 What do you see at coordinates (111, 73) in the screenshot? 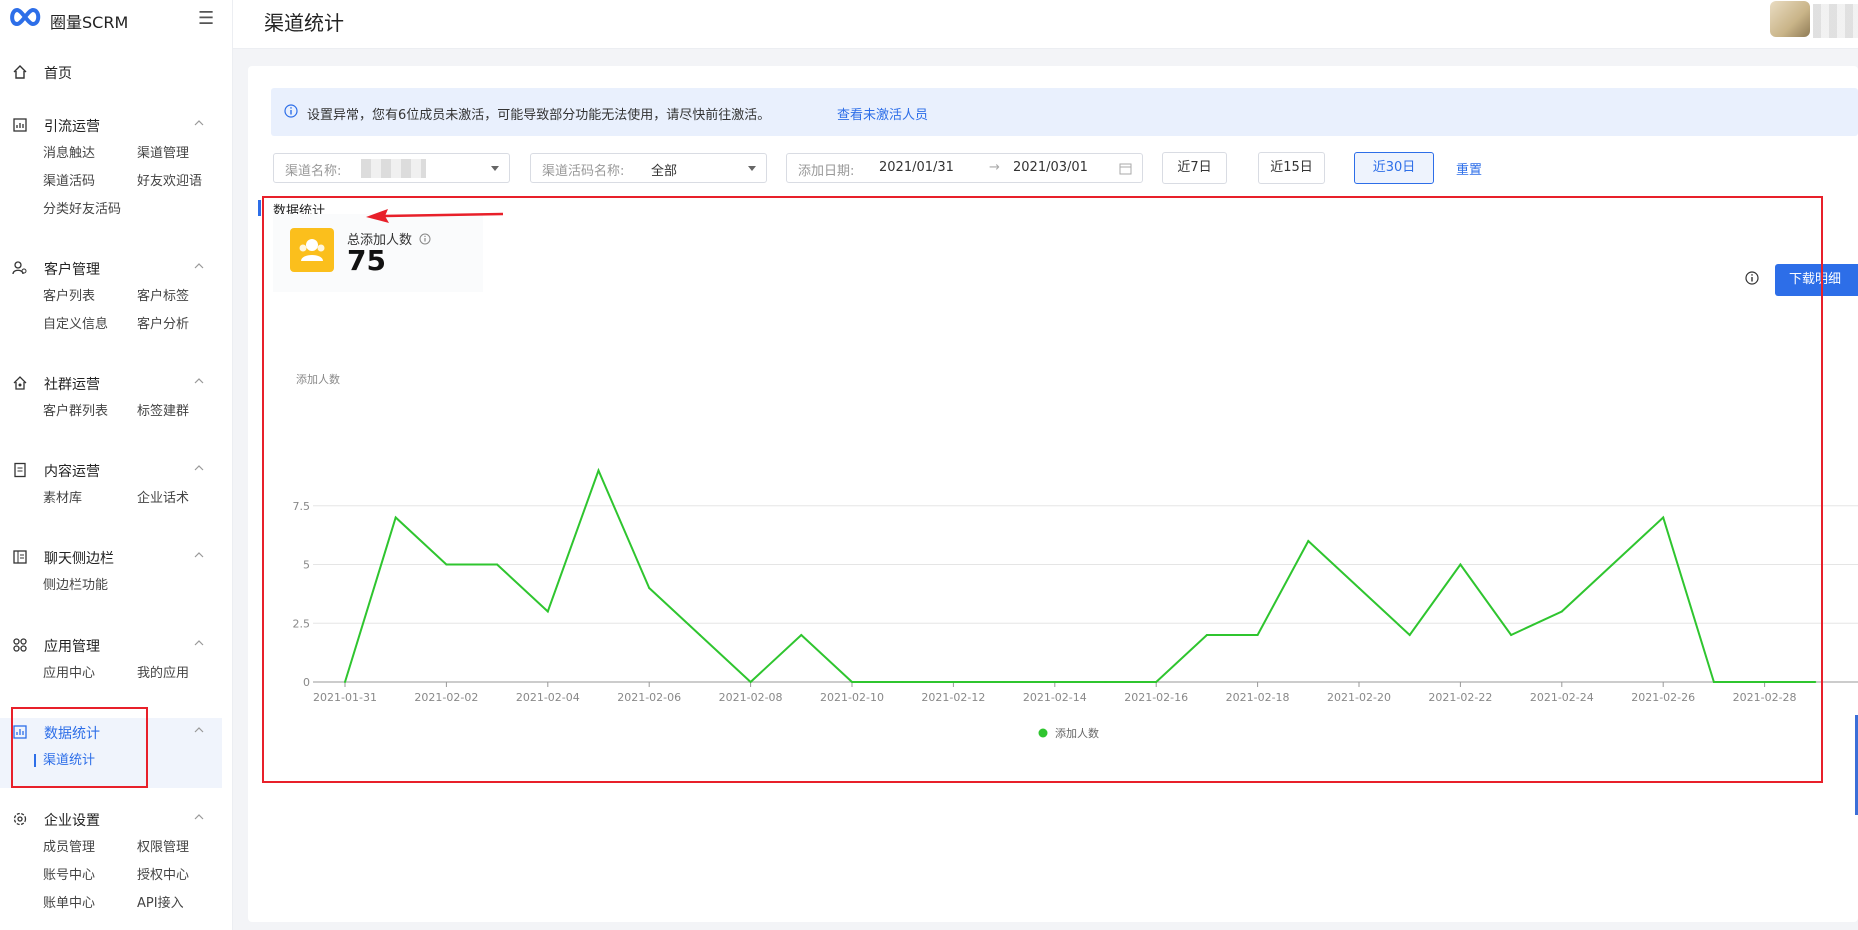
I see `sidebar-item-home: 首页` at bounding box center [111, 73].